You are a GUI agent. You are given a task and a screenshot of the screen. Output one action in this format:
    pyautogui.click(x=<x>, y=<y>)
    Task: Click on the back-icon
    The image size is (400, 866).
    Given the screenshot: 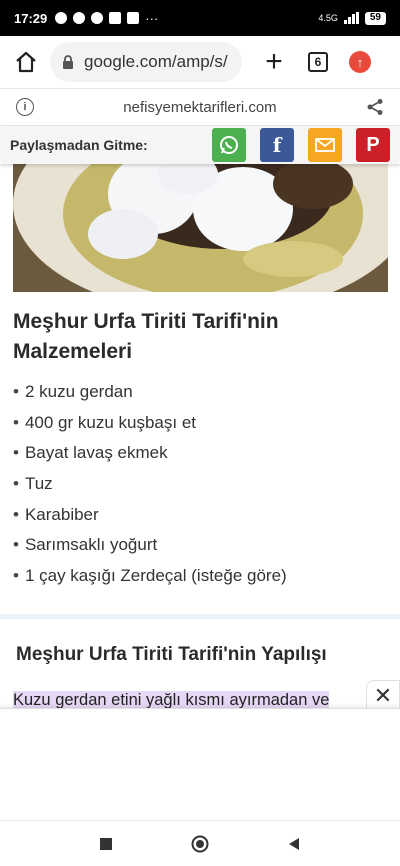 What is the action you would take?
    pyautogui.click(x=294, y=843)
    